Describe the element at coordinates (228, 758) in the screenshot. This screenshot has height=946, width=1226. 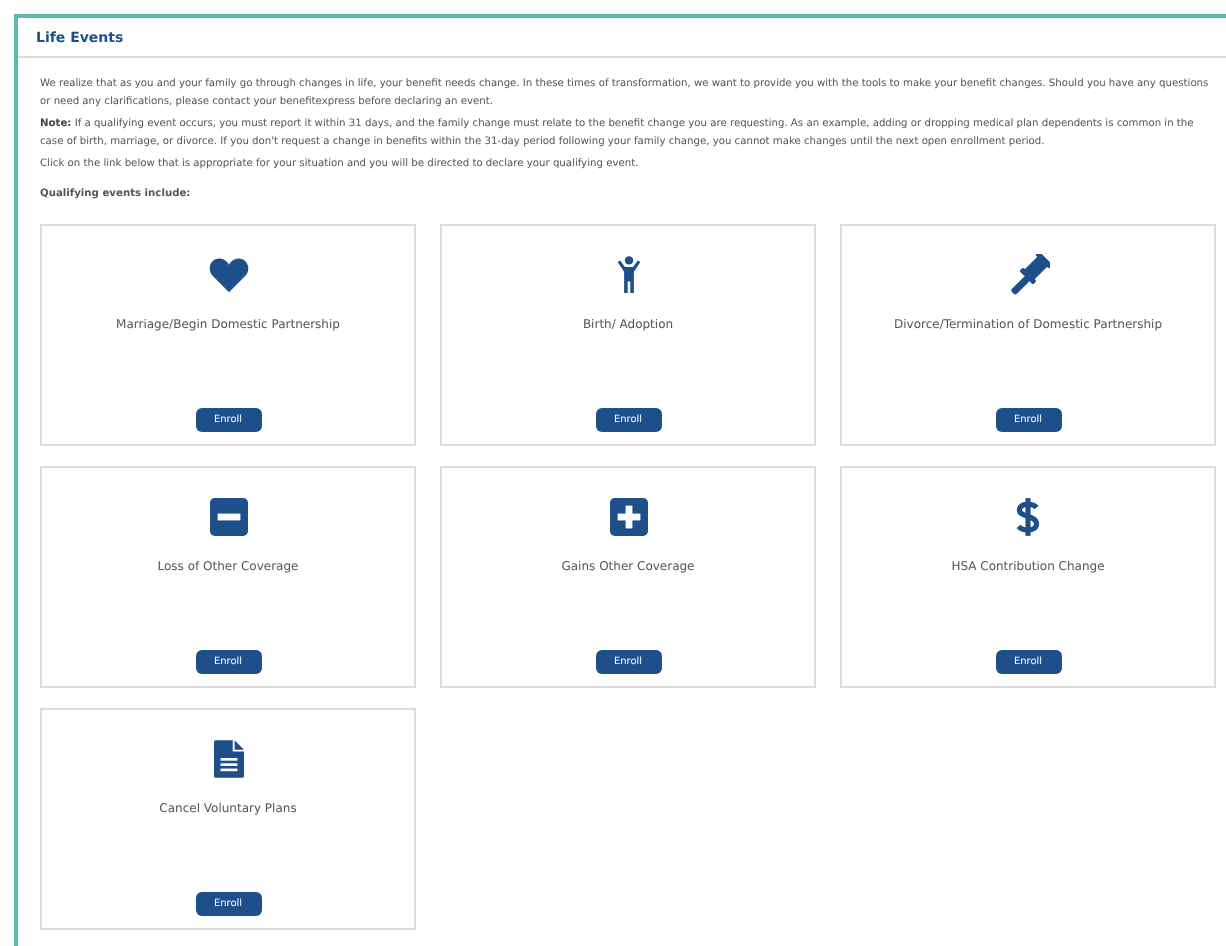
I see `document-icon` at that location.